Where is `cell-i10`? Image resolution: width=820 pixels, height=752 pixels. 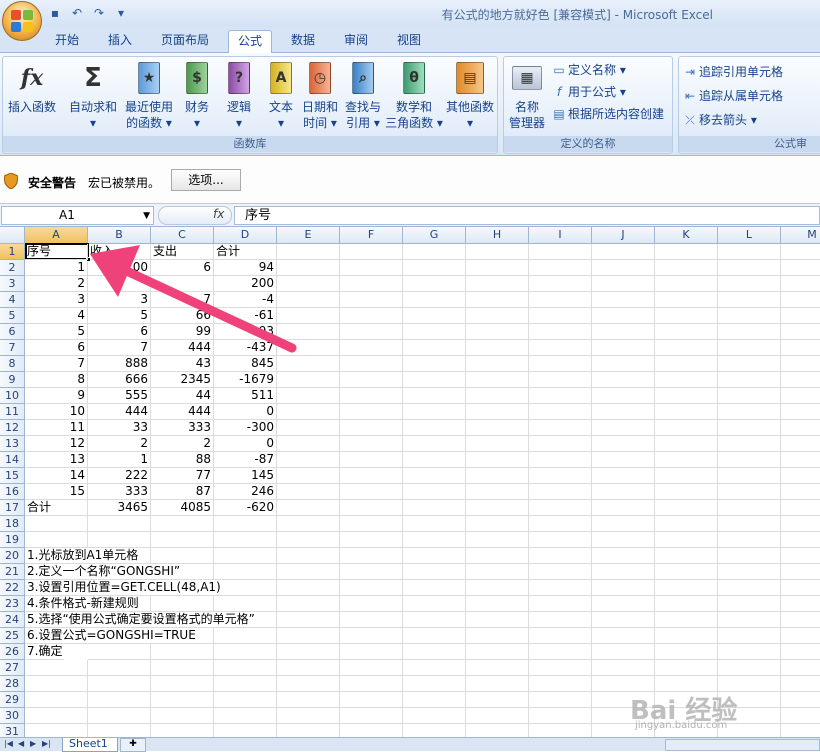
cell-i10 is located at coordinates (560, 396).